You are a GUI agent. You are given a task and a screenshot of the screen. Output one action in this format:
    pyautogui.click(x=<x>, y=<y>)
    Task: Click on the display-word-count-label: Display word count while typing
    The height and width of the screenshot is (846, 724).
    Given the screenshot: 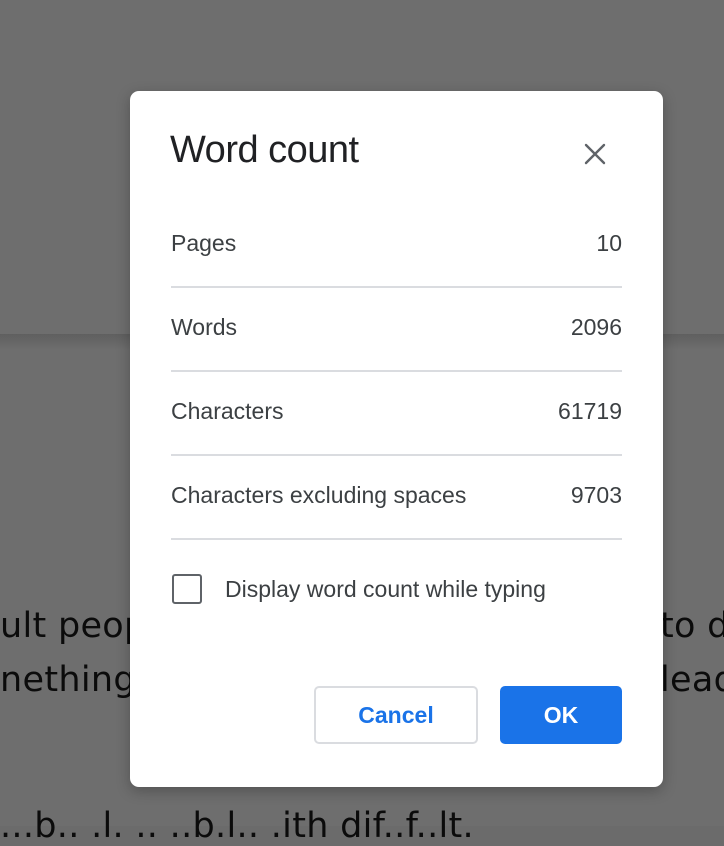 What is the action you would take?
    pyautogui.click(x=385, y=589)
    